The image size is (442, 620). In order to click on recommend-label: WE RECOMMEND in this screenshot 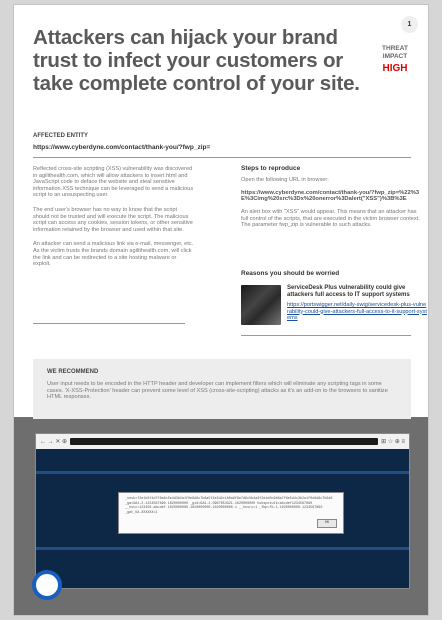, I will do `click(73, 372)`.